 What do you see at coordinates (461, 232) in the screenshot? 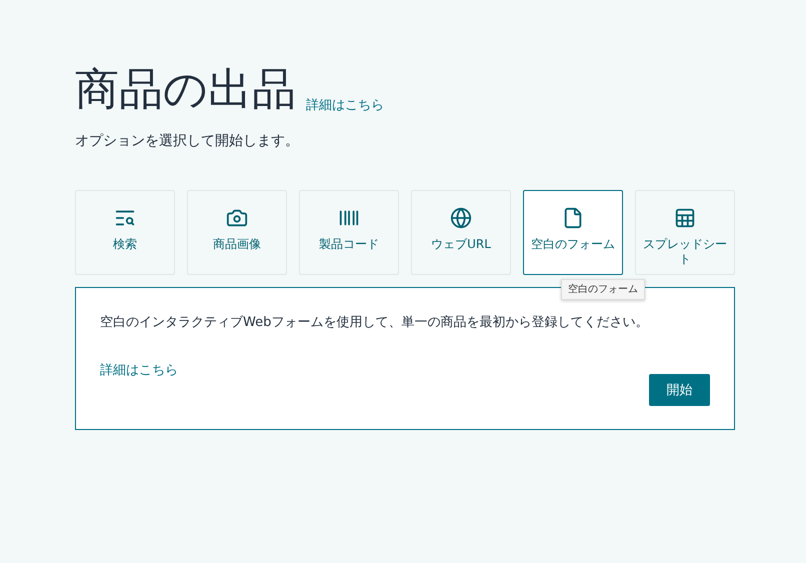
I see `option-tile: ウェブURL` at bounding box center [461, 232].